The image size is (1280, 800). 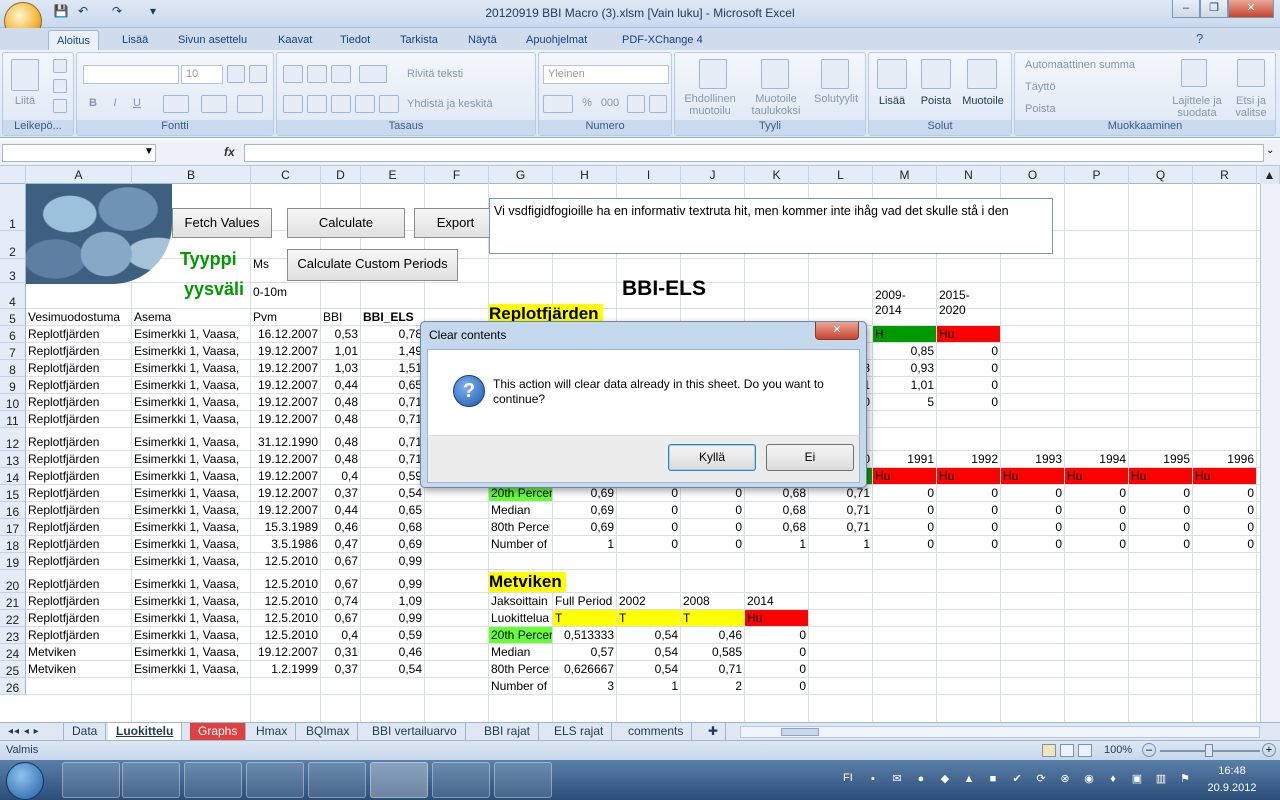 What do you see at coordinates (1199, 38) in the screenshot?
I see `help-icon: ?` at bounding box center [1199, 38].